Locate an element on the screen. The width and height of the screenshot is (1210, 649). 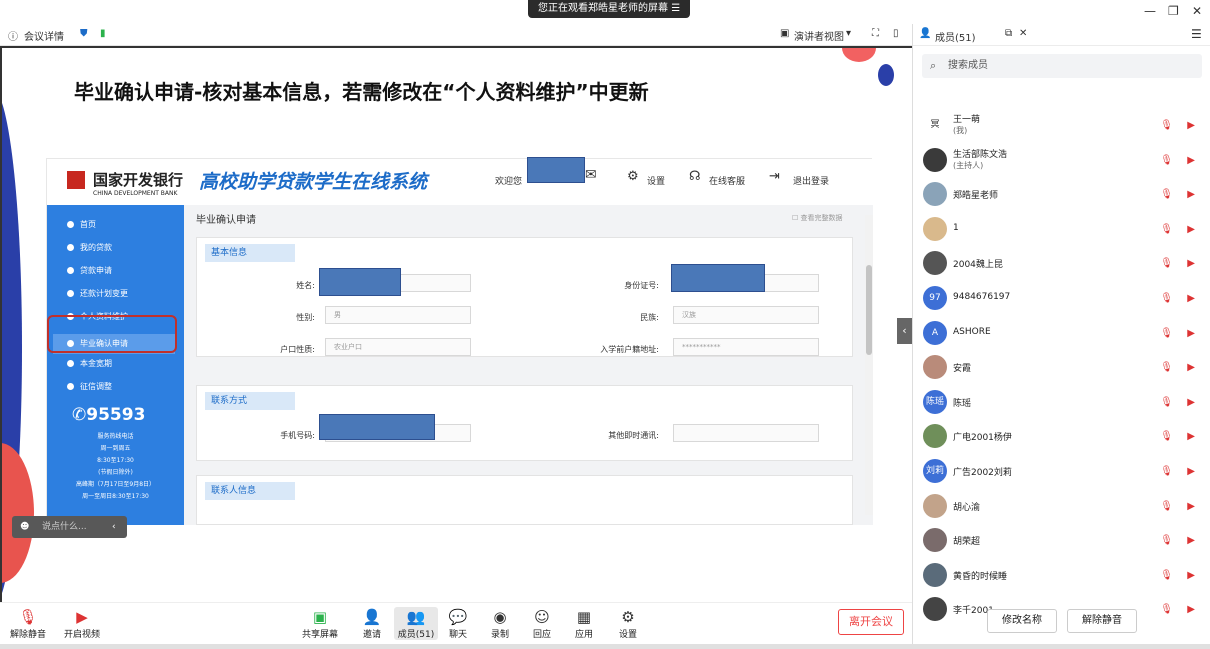
unmute-all-button: 解除静音 is located at coordinates (1102, 621).